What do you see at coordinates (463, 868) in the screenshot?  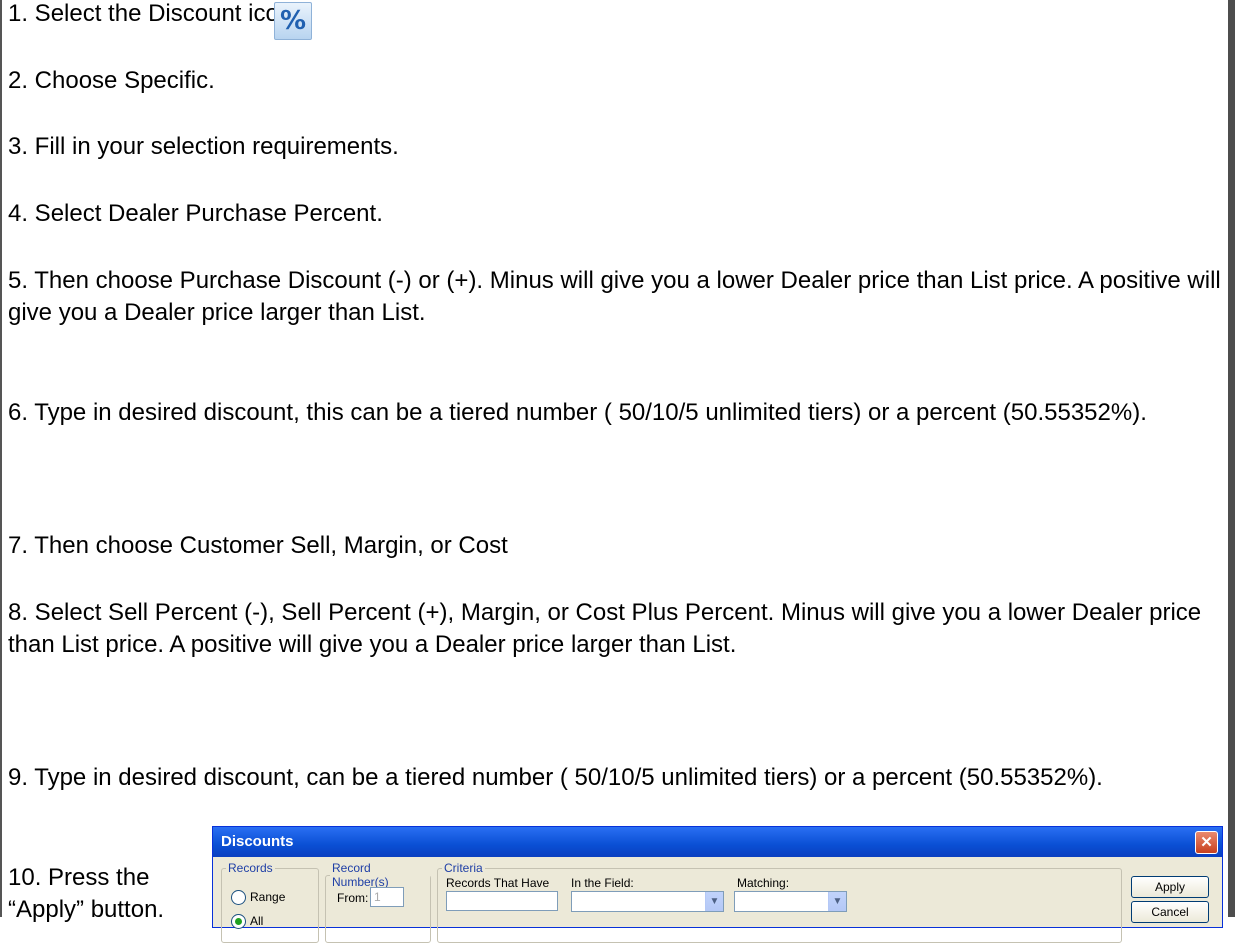 I see `criteria-legend: Criteria` at bounding box center [463, 868].